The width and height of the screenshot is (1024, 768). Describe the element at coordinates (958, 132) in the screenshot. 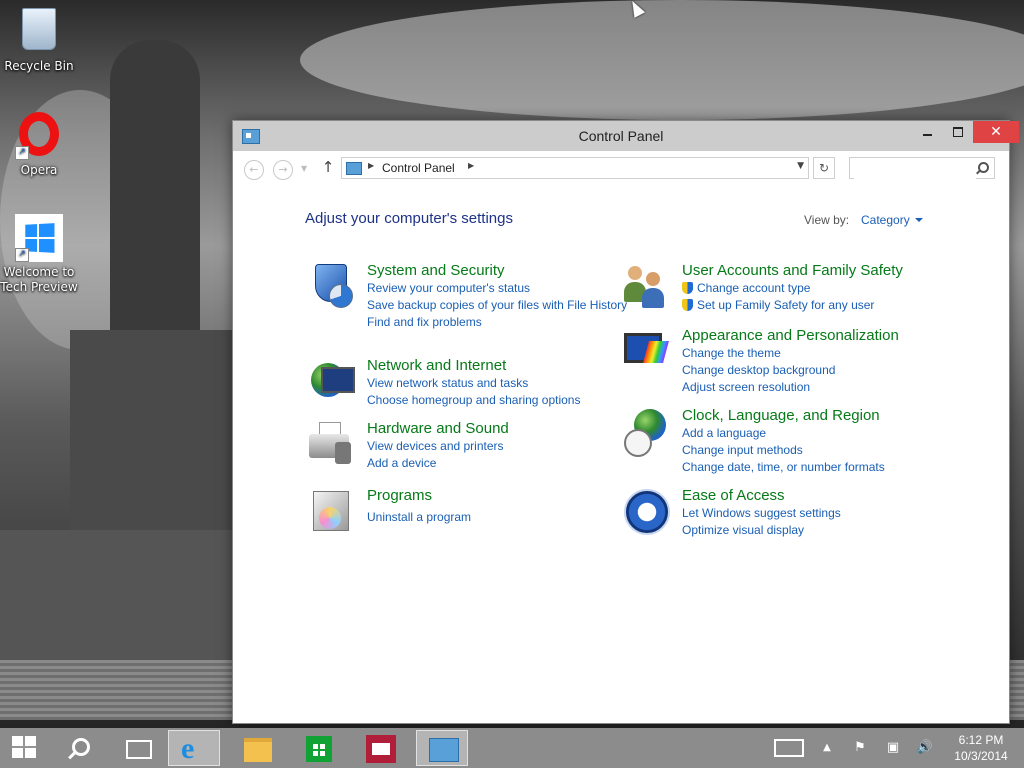

I see `maximize-button` at that location.